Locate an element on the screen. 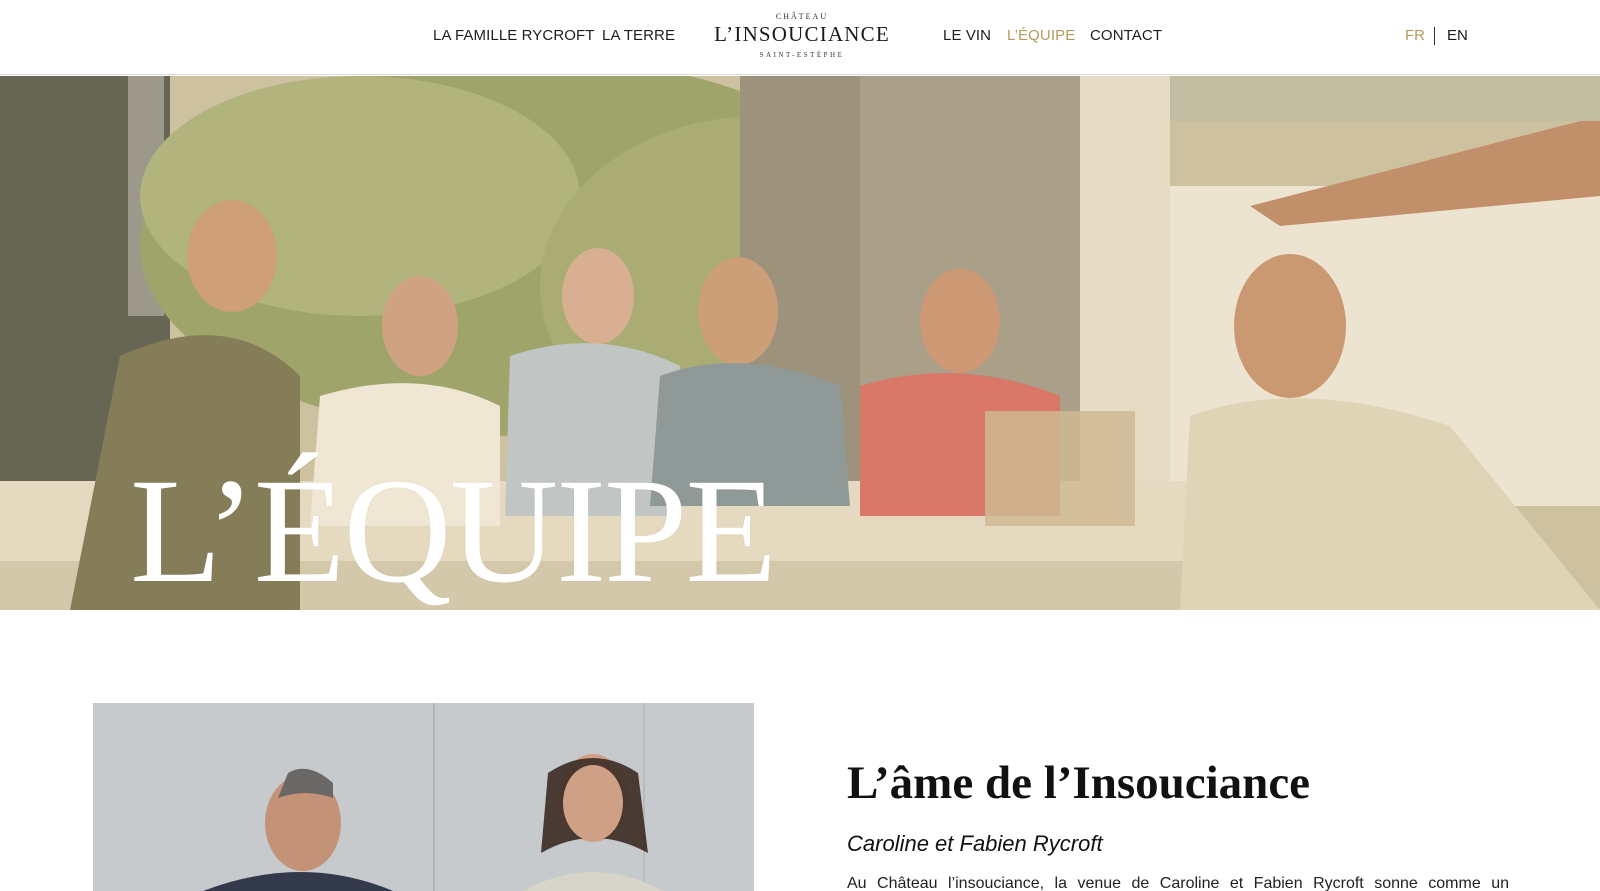  section-title: L’âme de l’Insouciance is located at coordinates (1079, 783).